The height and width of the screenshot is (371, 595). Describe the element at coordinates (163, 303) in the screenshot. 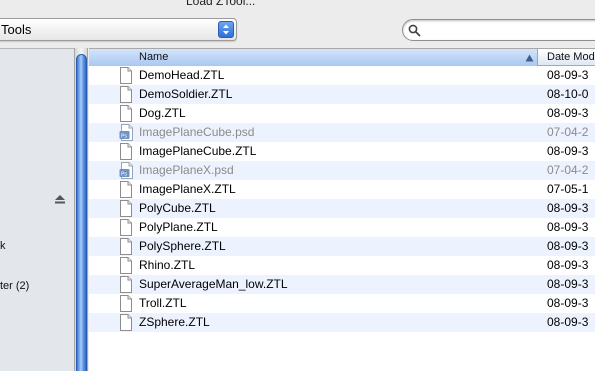

I see `file-name: Troll.ZTL` at that location.